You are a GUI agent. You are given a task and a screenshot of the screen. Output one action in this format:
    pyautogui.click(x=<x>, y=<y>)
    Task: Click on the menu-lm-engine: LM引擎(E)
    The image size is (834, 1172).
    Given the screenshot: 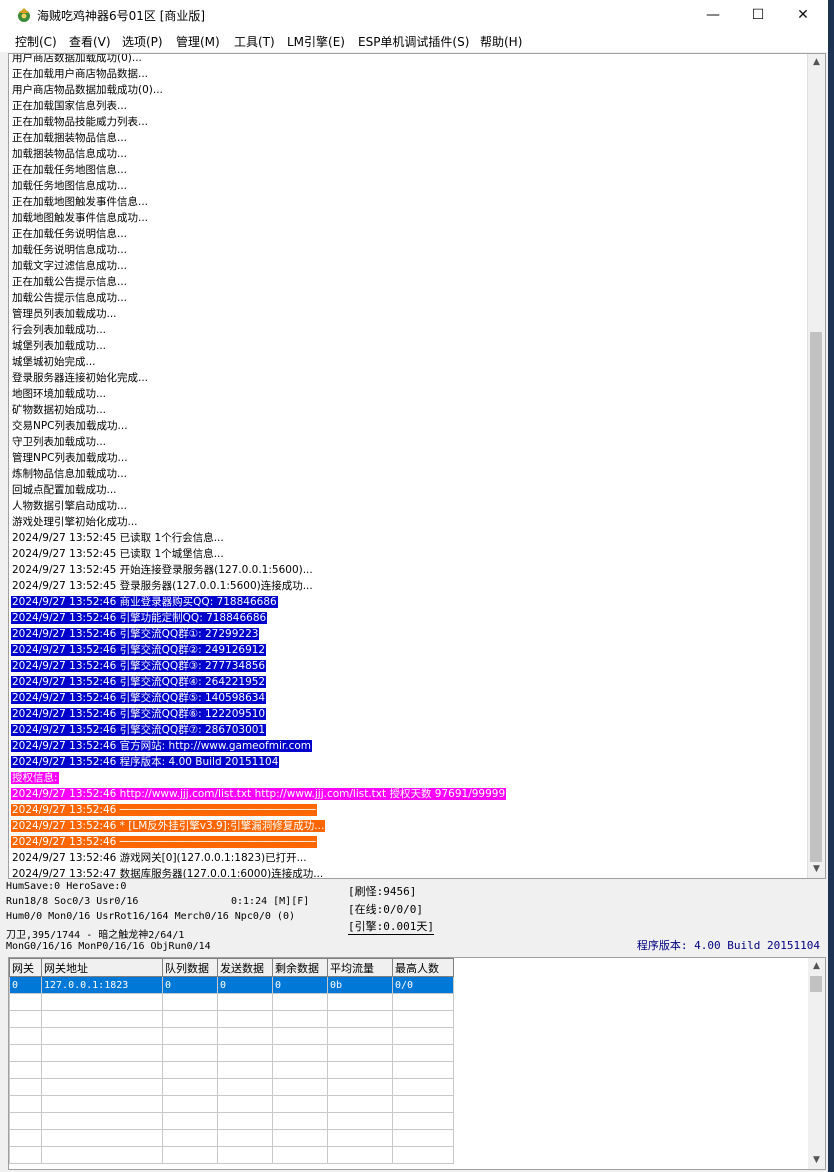 What is the action you would take?
    pyautogui.click(x=316, y=41)
    